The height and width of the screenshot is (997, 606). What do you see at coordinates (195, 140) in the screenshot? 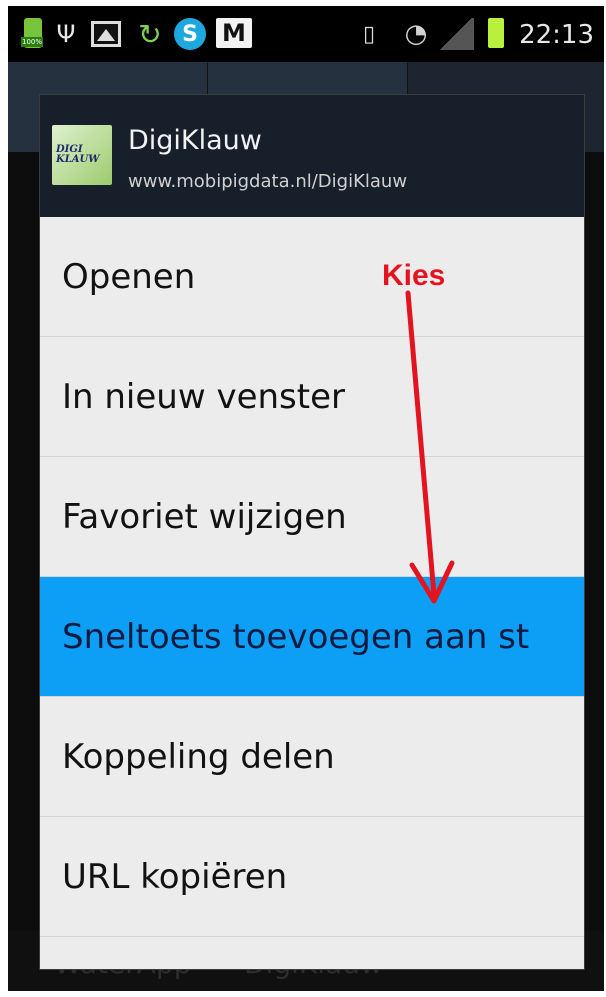
I see `dialog-title: DigiKlauw` at bounding box center [195, 140].